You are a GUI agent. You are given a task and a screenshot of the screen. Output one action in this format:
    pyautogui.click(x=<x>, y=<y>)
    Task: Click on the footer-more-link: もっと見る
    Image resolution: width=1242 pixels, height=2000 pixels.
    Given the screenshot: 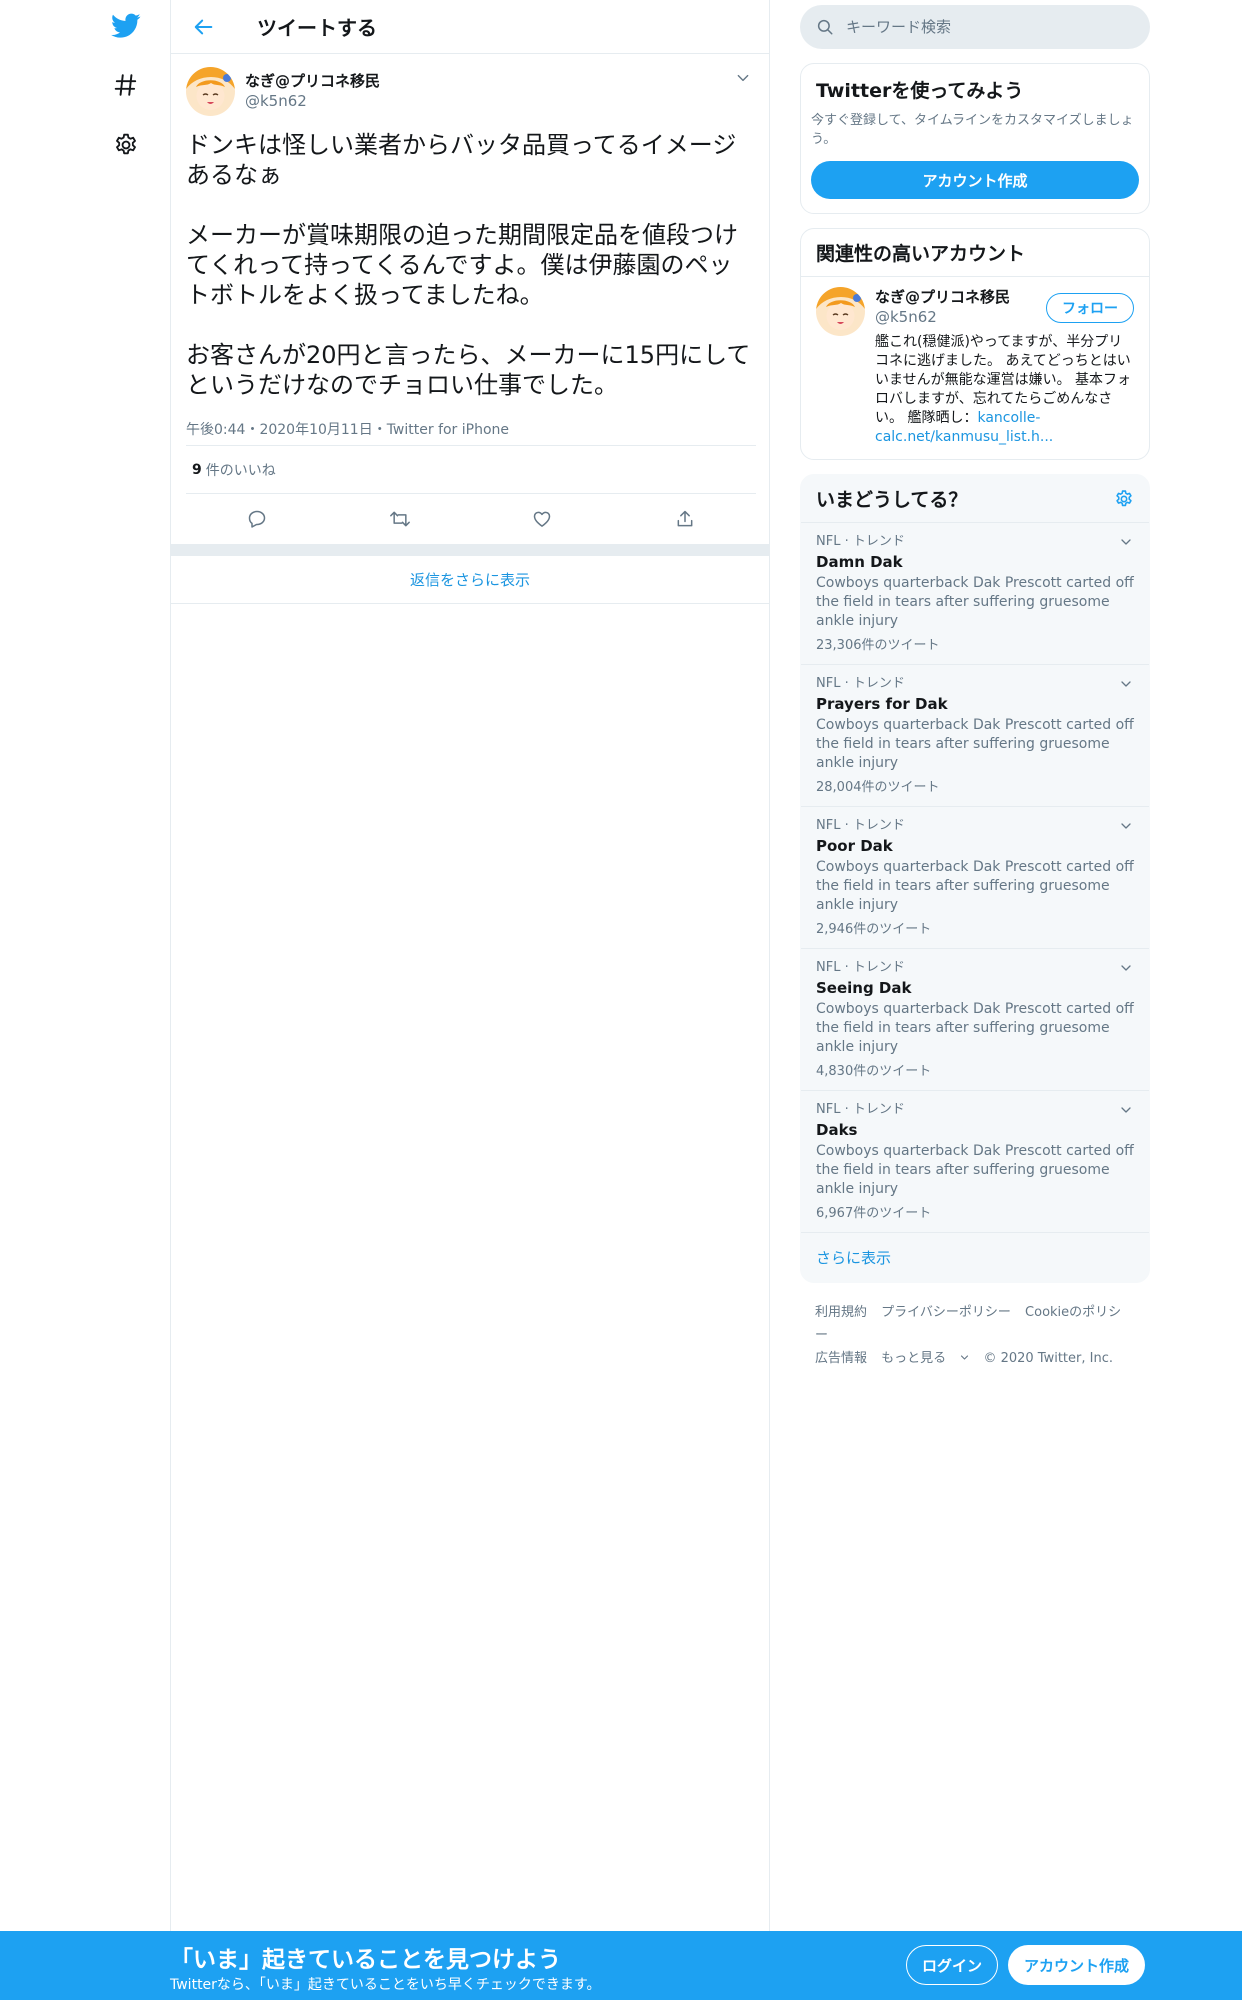 What is the action you would take?
    pyautogui.click(x=925, y=1358)
    